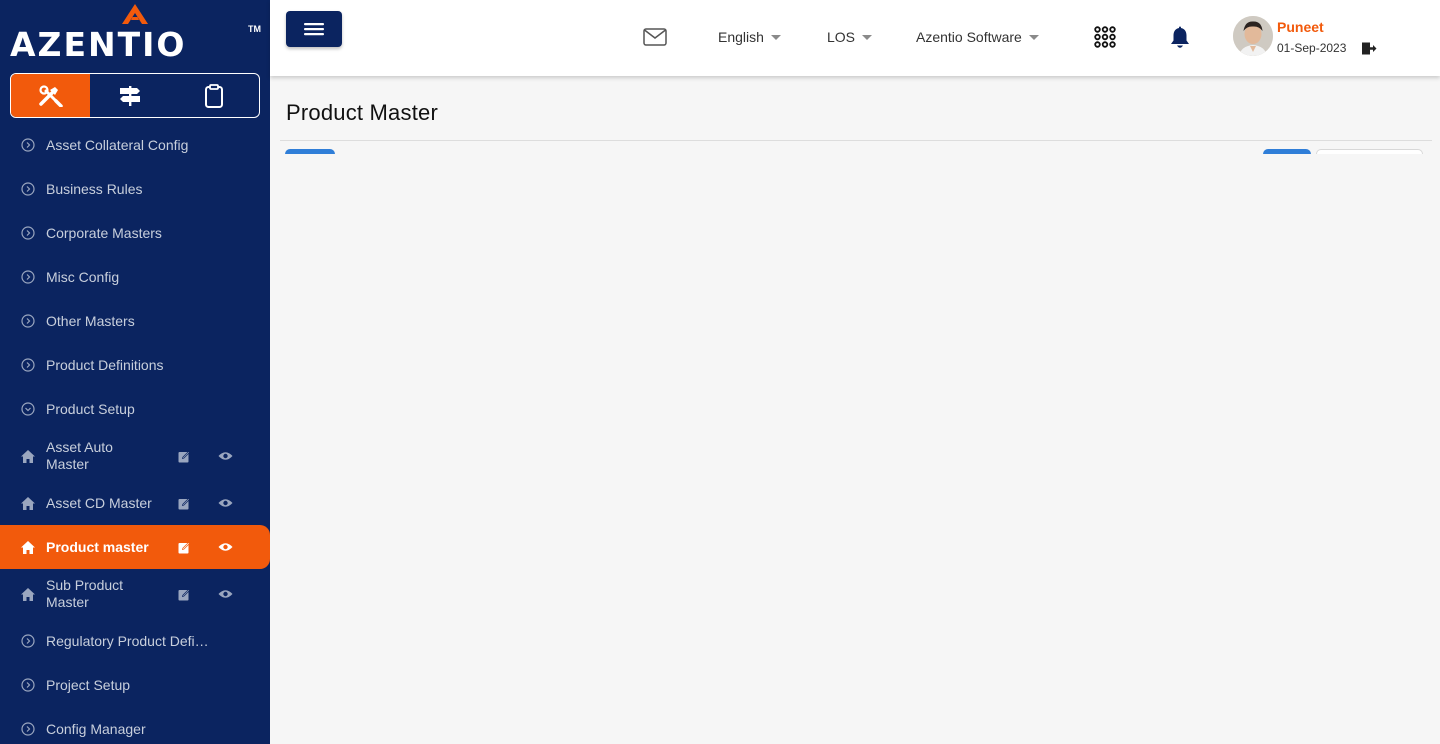  Describe the element at coordinates (741, 37) in the screenshot. I see `language-value: English` at that location.